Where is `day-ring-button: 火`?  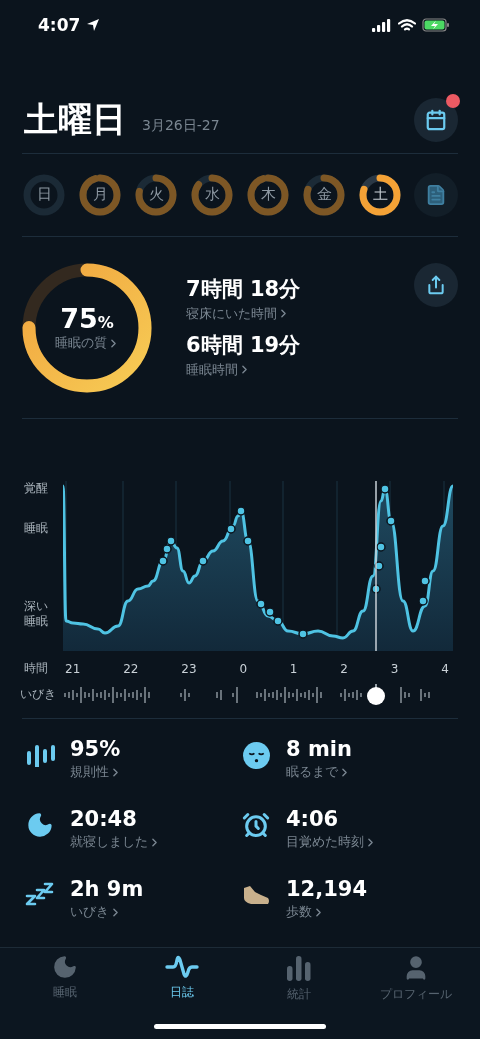 day-ring-button: 火 is located at coordinates (156, 194).